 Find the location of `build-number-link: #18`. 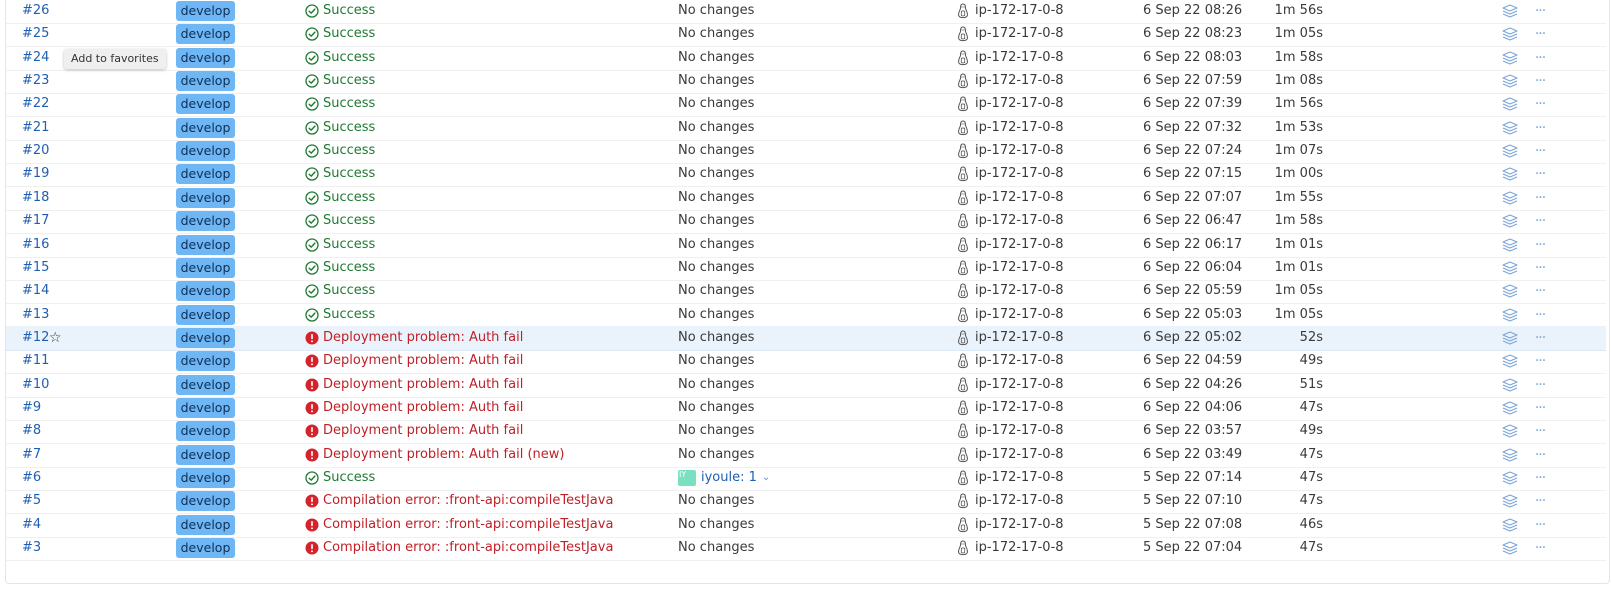

build-number-link: #18 is located at coordinates (35, 198).